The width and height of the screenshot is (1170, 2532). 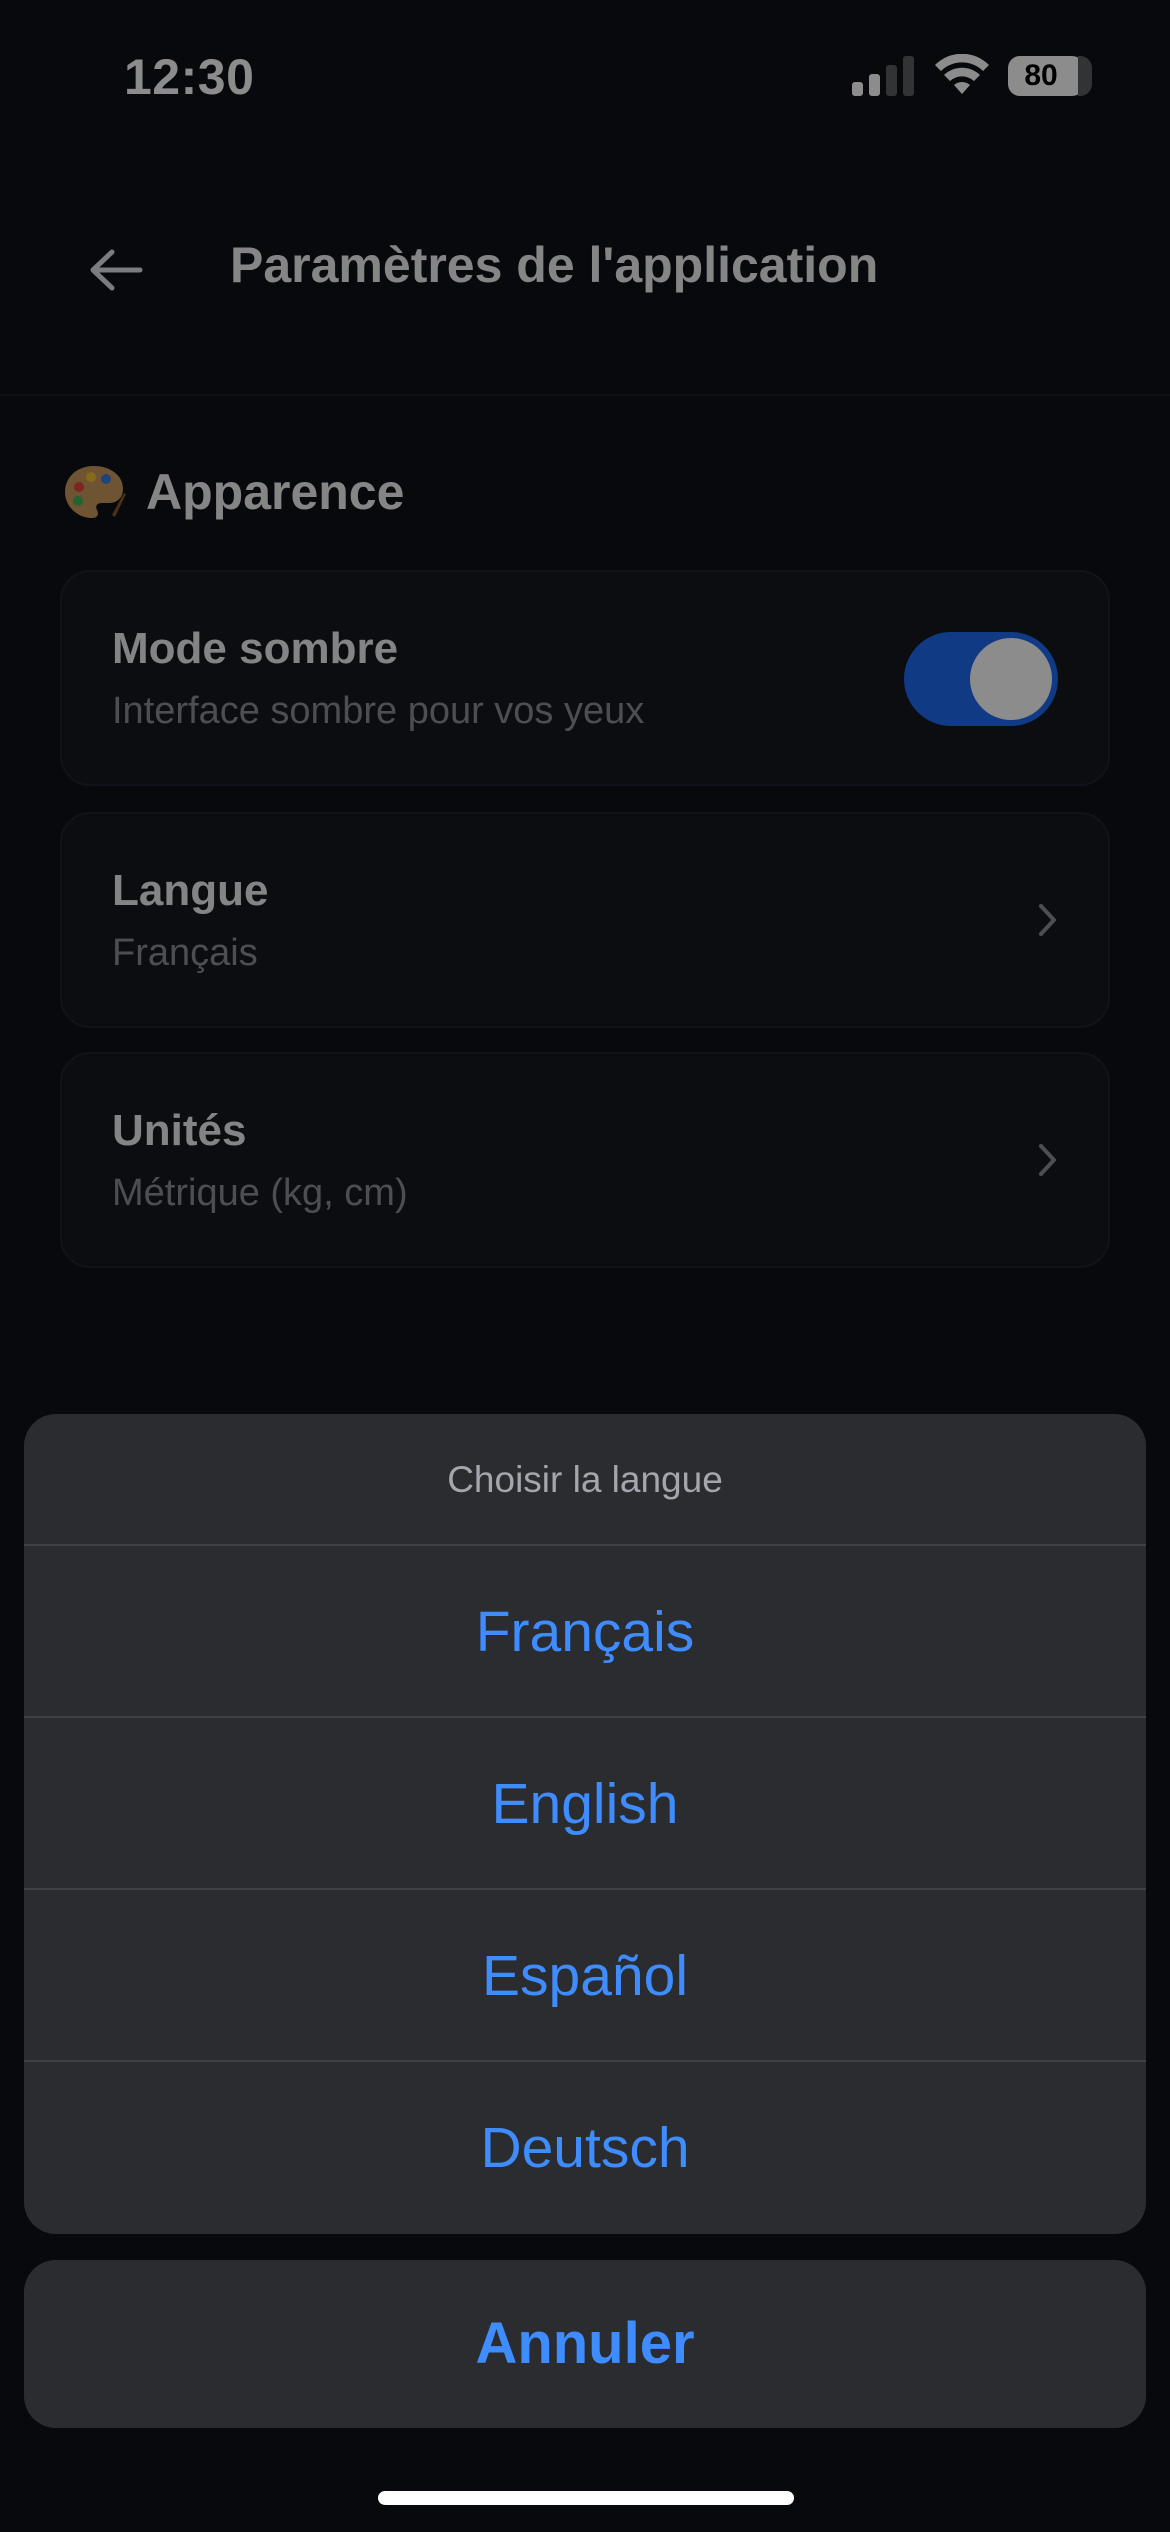 I want to click on language-option-deutsch: Deutsch, so click(x=585, y=2148).